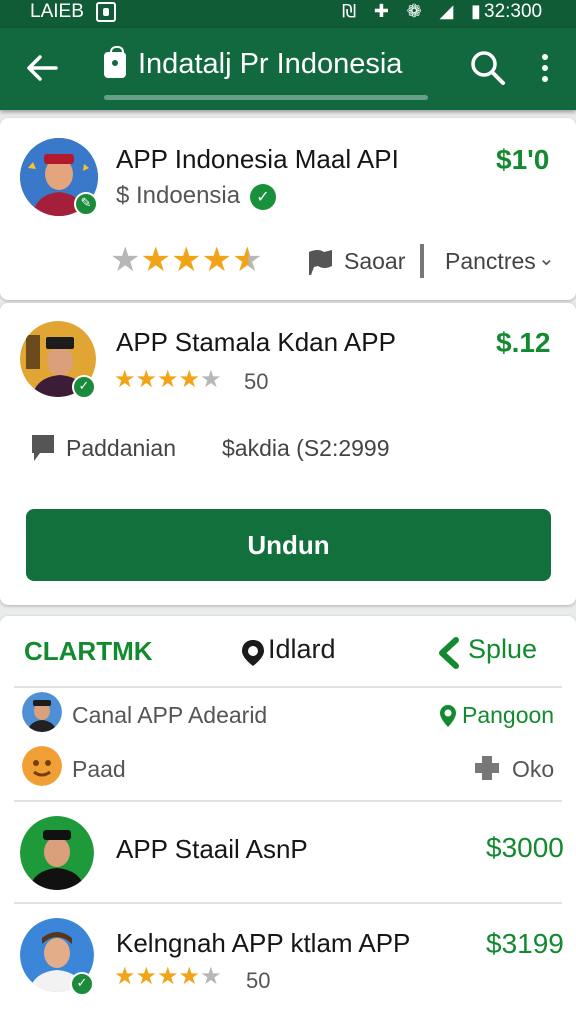  What do you see at coordinates (270, 64) in the screenshot?
I see `page-title: Indatalj Pr Indonesia` at bounding box center [270, 64].